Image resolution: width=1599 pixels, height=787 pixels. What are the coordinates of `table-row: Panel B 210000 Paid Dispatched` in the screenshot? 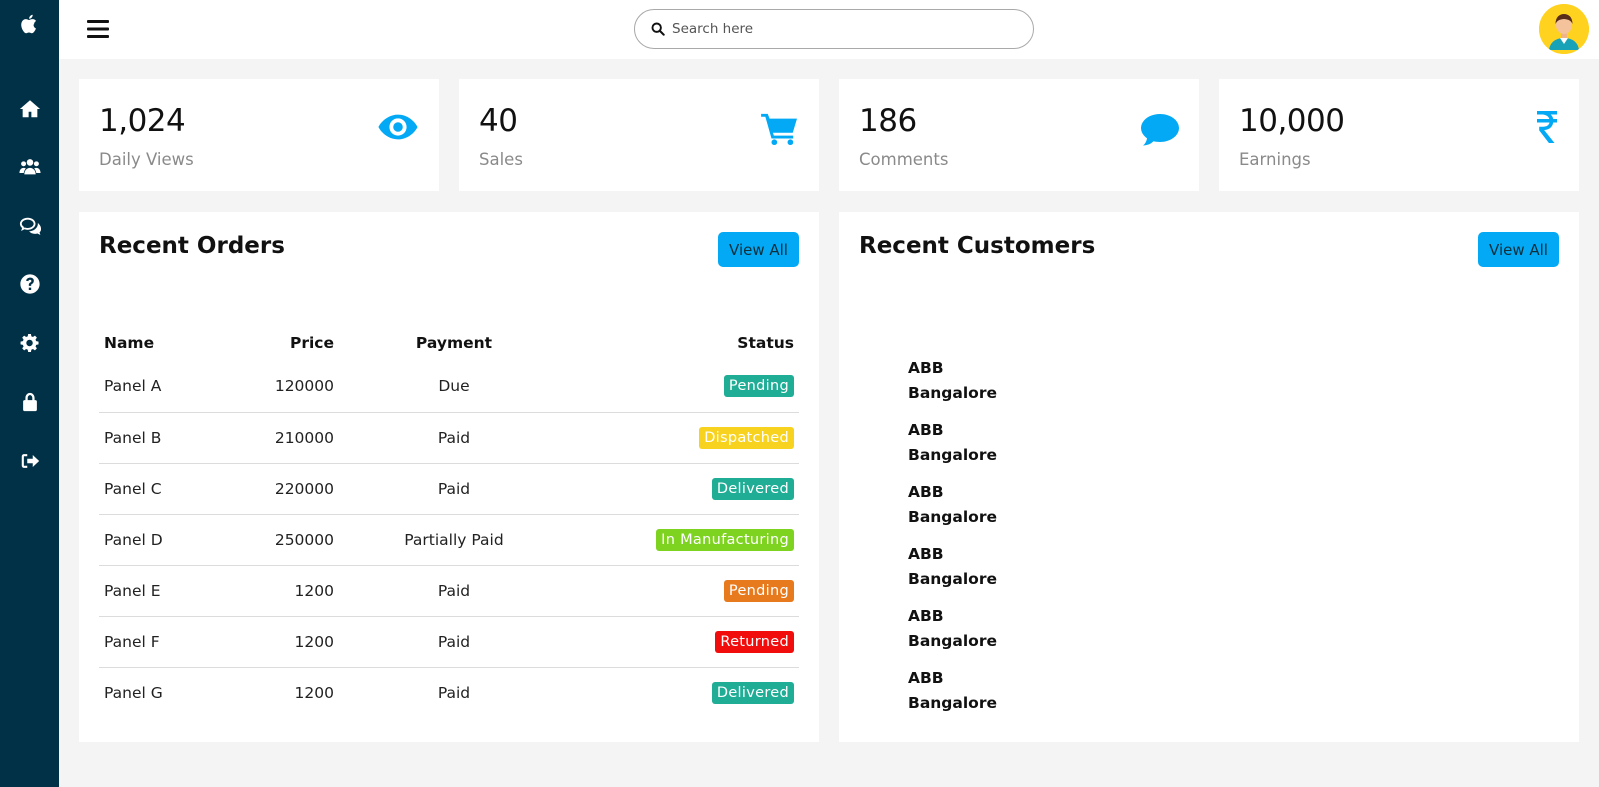 It's located at (449, 438).